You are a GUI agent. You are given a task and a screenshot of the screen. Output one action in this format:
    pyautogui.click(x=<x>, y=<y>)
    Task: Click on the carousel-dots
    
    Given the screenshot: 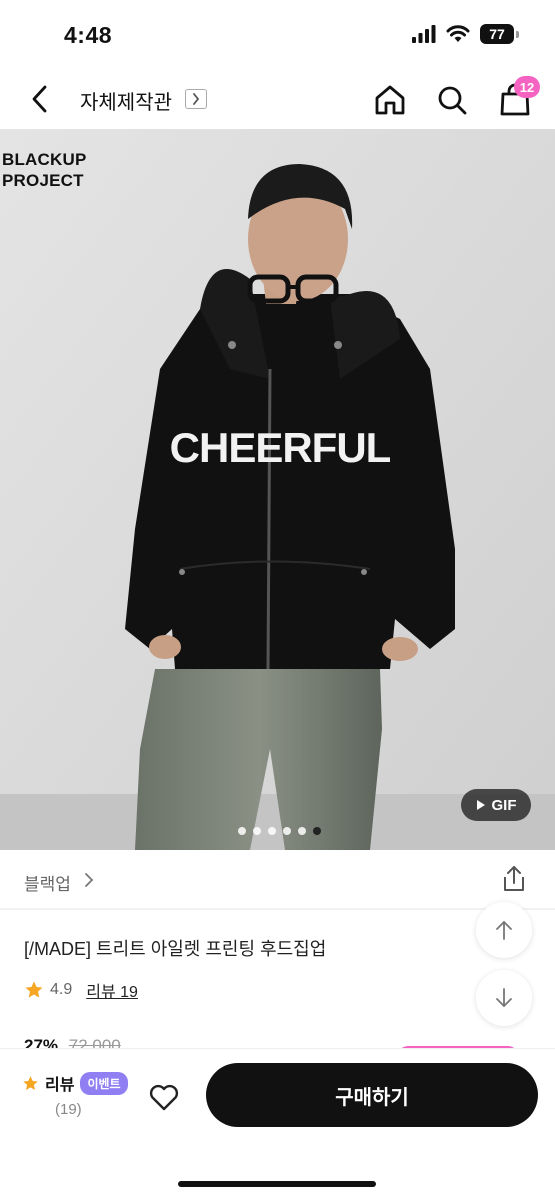 What is the action you would take?
    pyautogui.click(x=279, y=831)
    